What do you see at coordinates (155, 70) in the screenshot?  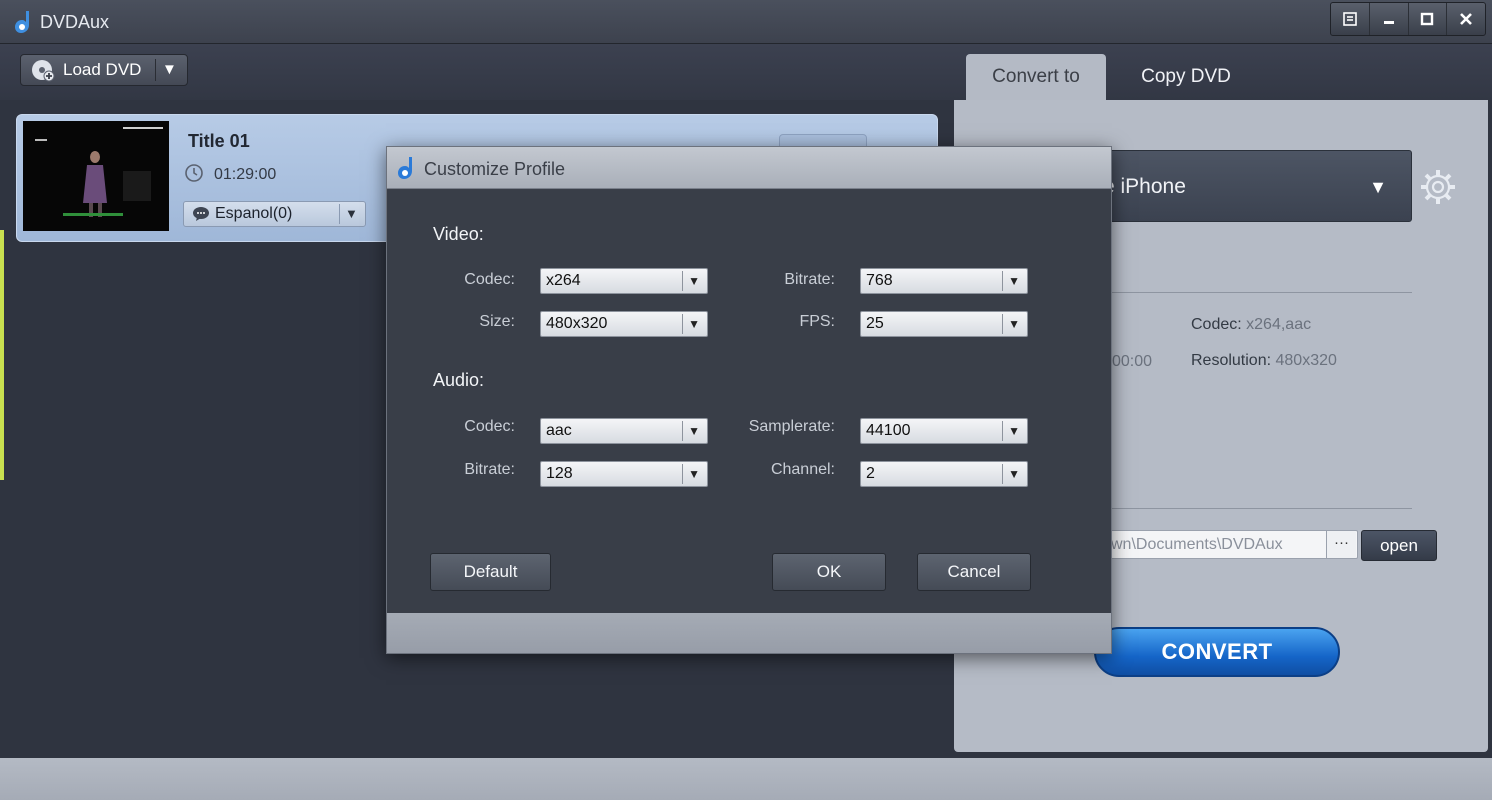 I see `button-divider` at bounding box center [155, 70].